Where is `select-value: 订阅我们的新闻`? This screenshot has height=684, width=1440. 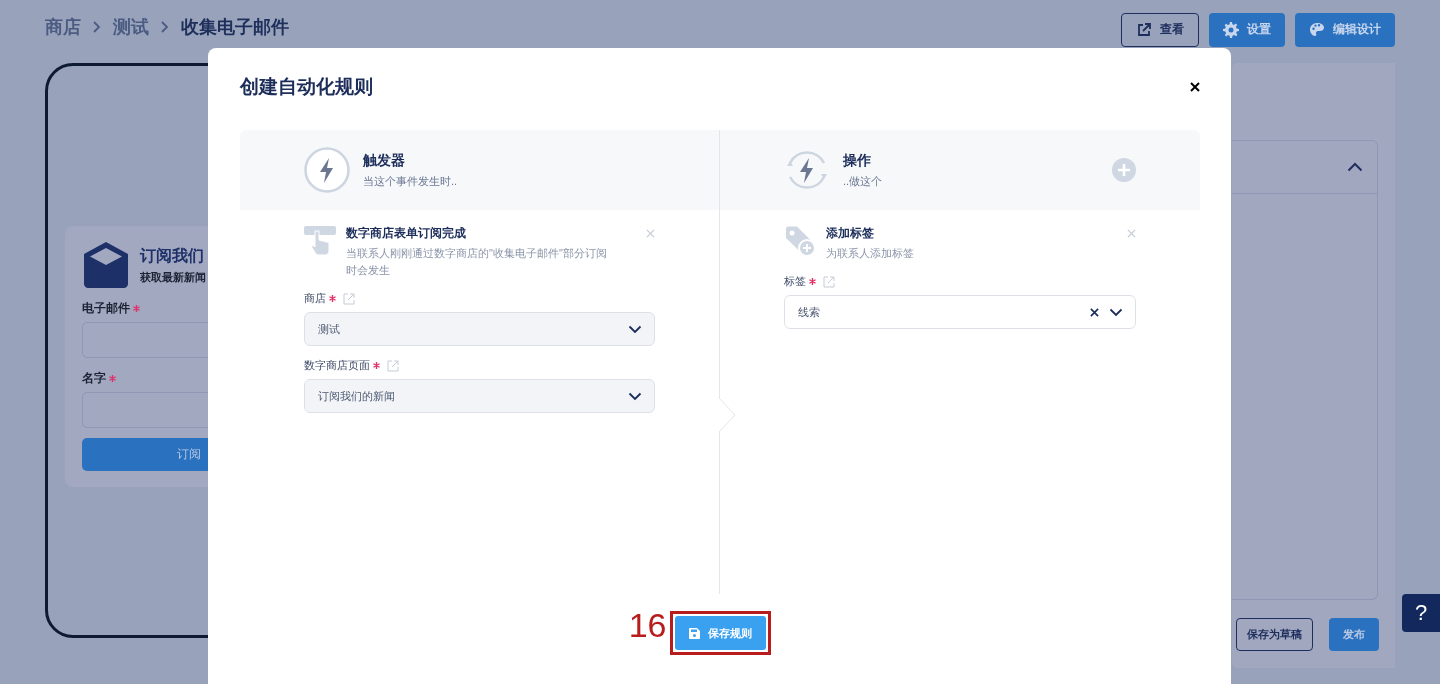 select-value: 订阅我们的新闻 is located at coordinates (357, 396).